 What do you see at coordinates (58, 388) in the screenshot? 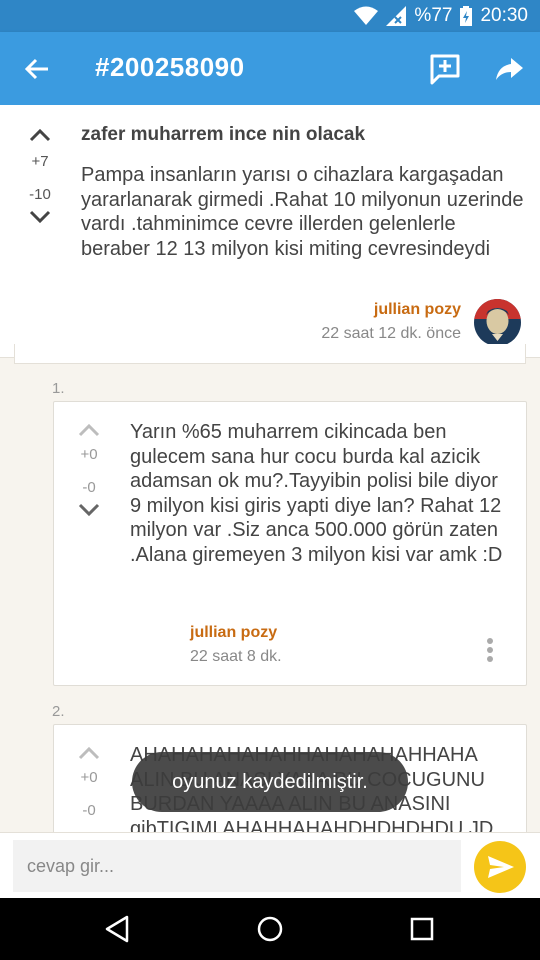
I see `comment-index: 1.` at bounding box center [58, 388].